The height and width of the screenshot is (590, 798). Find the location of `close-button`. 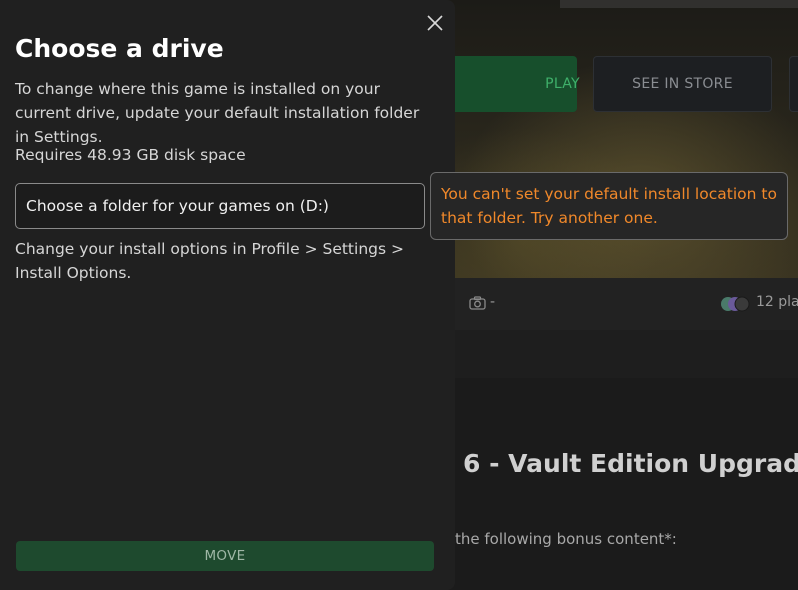

close-button is located at coordinates (435, 23).